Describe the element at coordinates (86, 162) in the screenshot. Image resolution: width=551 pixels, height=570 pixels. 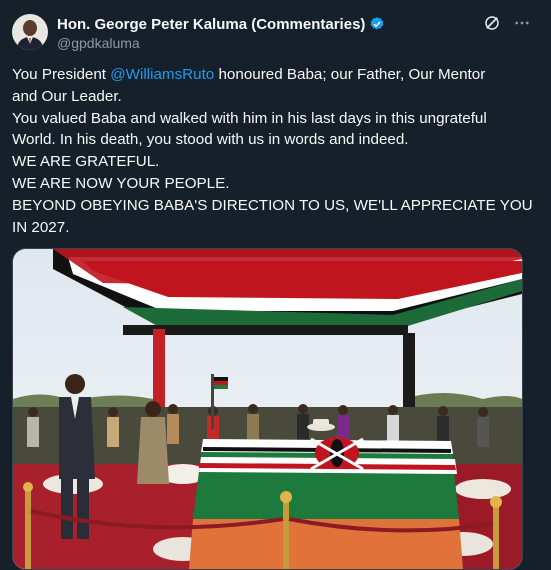
I see `tweet-line-5: WE ARE GRATEFUL.` at that location.